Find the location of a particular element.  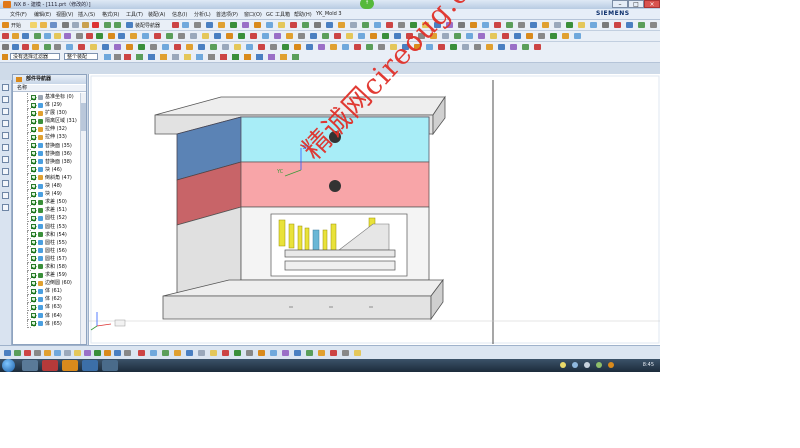

smooth-icon is located at coordinates (333, 47).